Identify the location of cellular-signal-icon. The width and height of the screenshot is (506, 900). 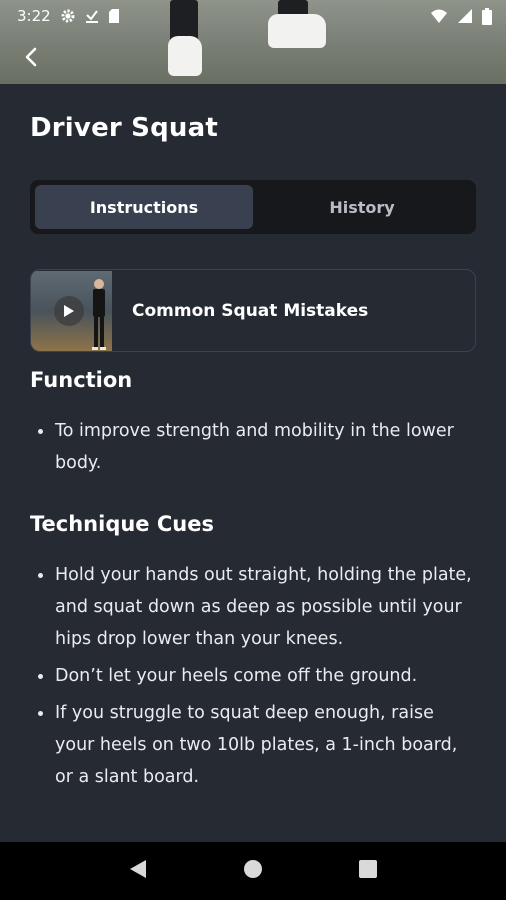
(465, 16).